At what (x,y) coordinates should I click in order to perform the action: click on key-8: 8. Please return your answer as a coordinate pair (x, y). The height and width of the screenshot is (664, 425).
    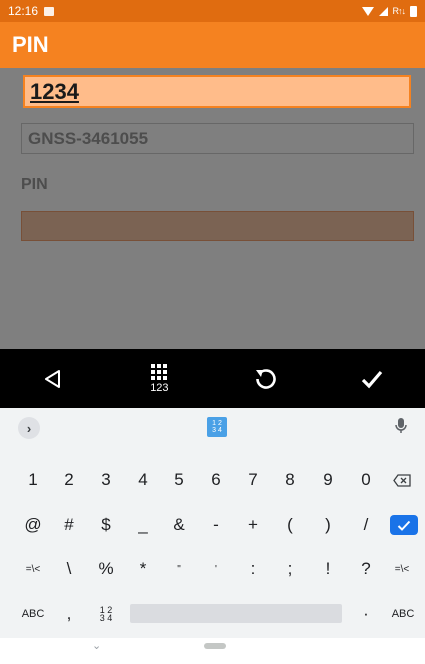
    Looking at the image, I should click on (290, 480).